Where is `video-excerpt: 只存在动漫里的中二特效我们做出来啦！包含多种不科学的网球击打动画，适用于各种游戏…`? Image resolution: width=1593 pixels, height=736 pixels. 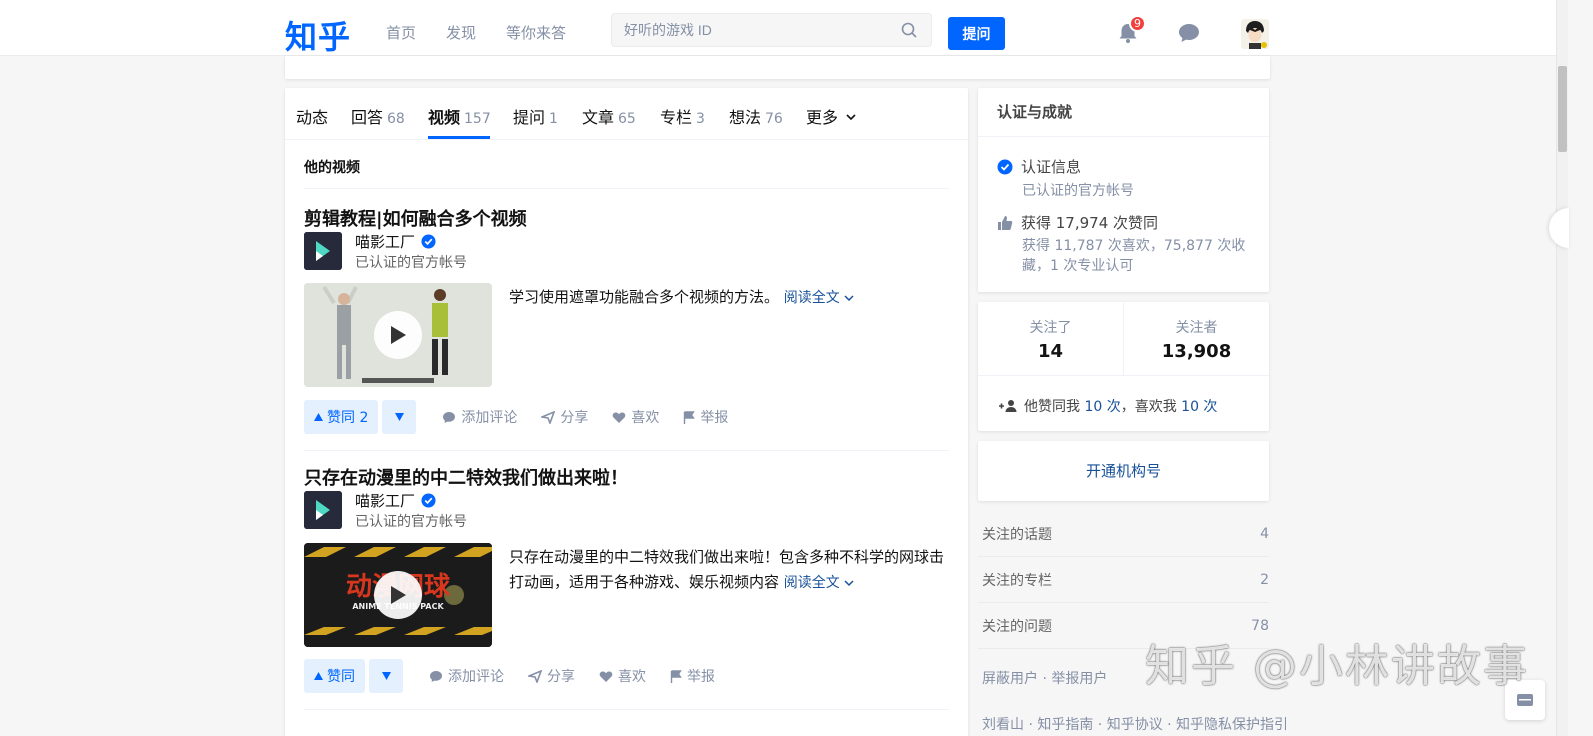 video-excerpt: 只存在动漫里的中二特效我们做出来啦！包含多种不科学的网球击打动画，适用于各种游戏… is located at coordinates (727, 569).